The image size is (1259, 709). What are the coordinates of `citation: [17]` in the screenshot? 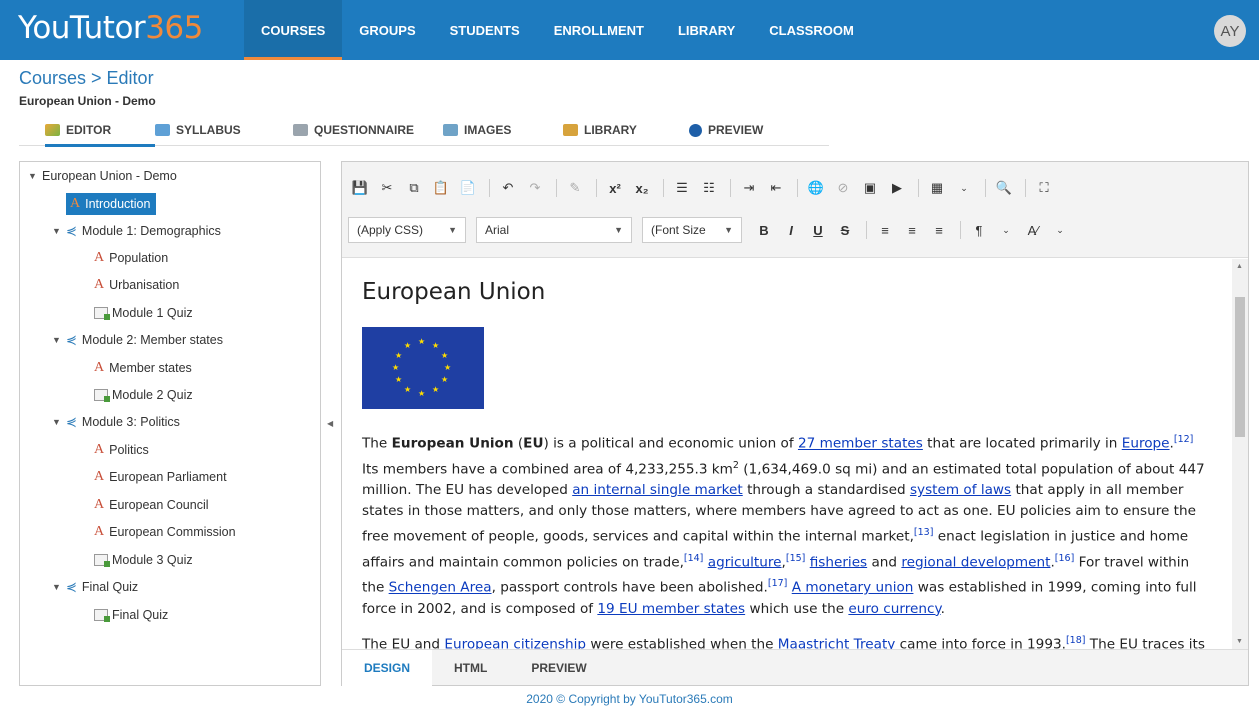 It's located at (778, 583).